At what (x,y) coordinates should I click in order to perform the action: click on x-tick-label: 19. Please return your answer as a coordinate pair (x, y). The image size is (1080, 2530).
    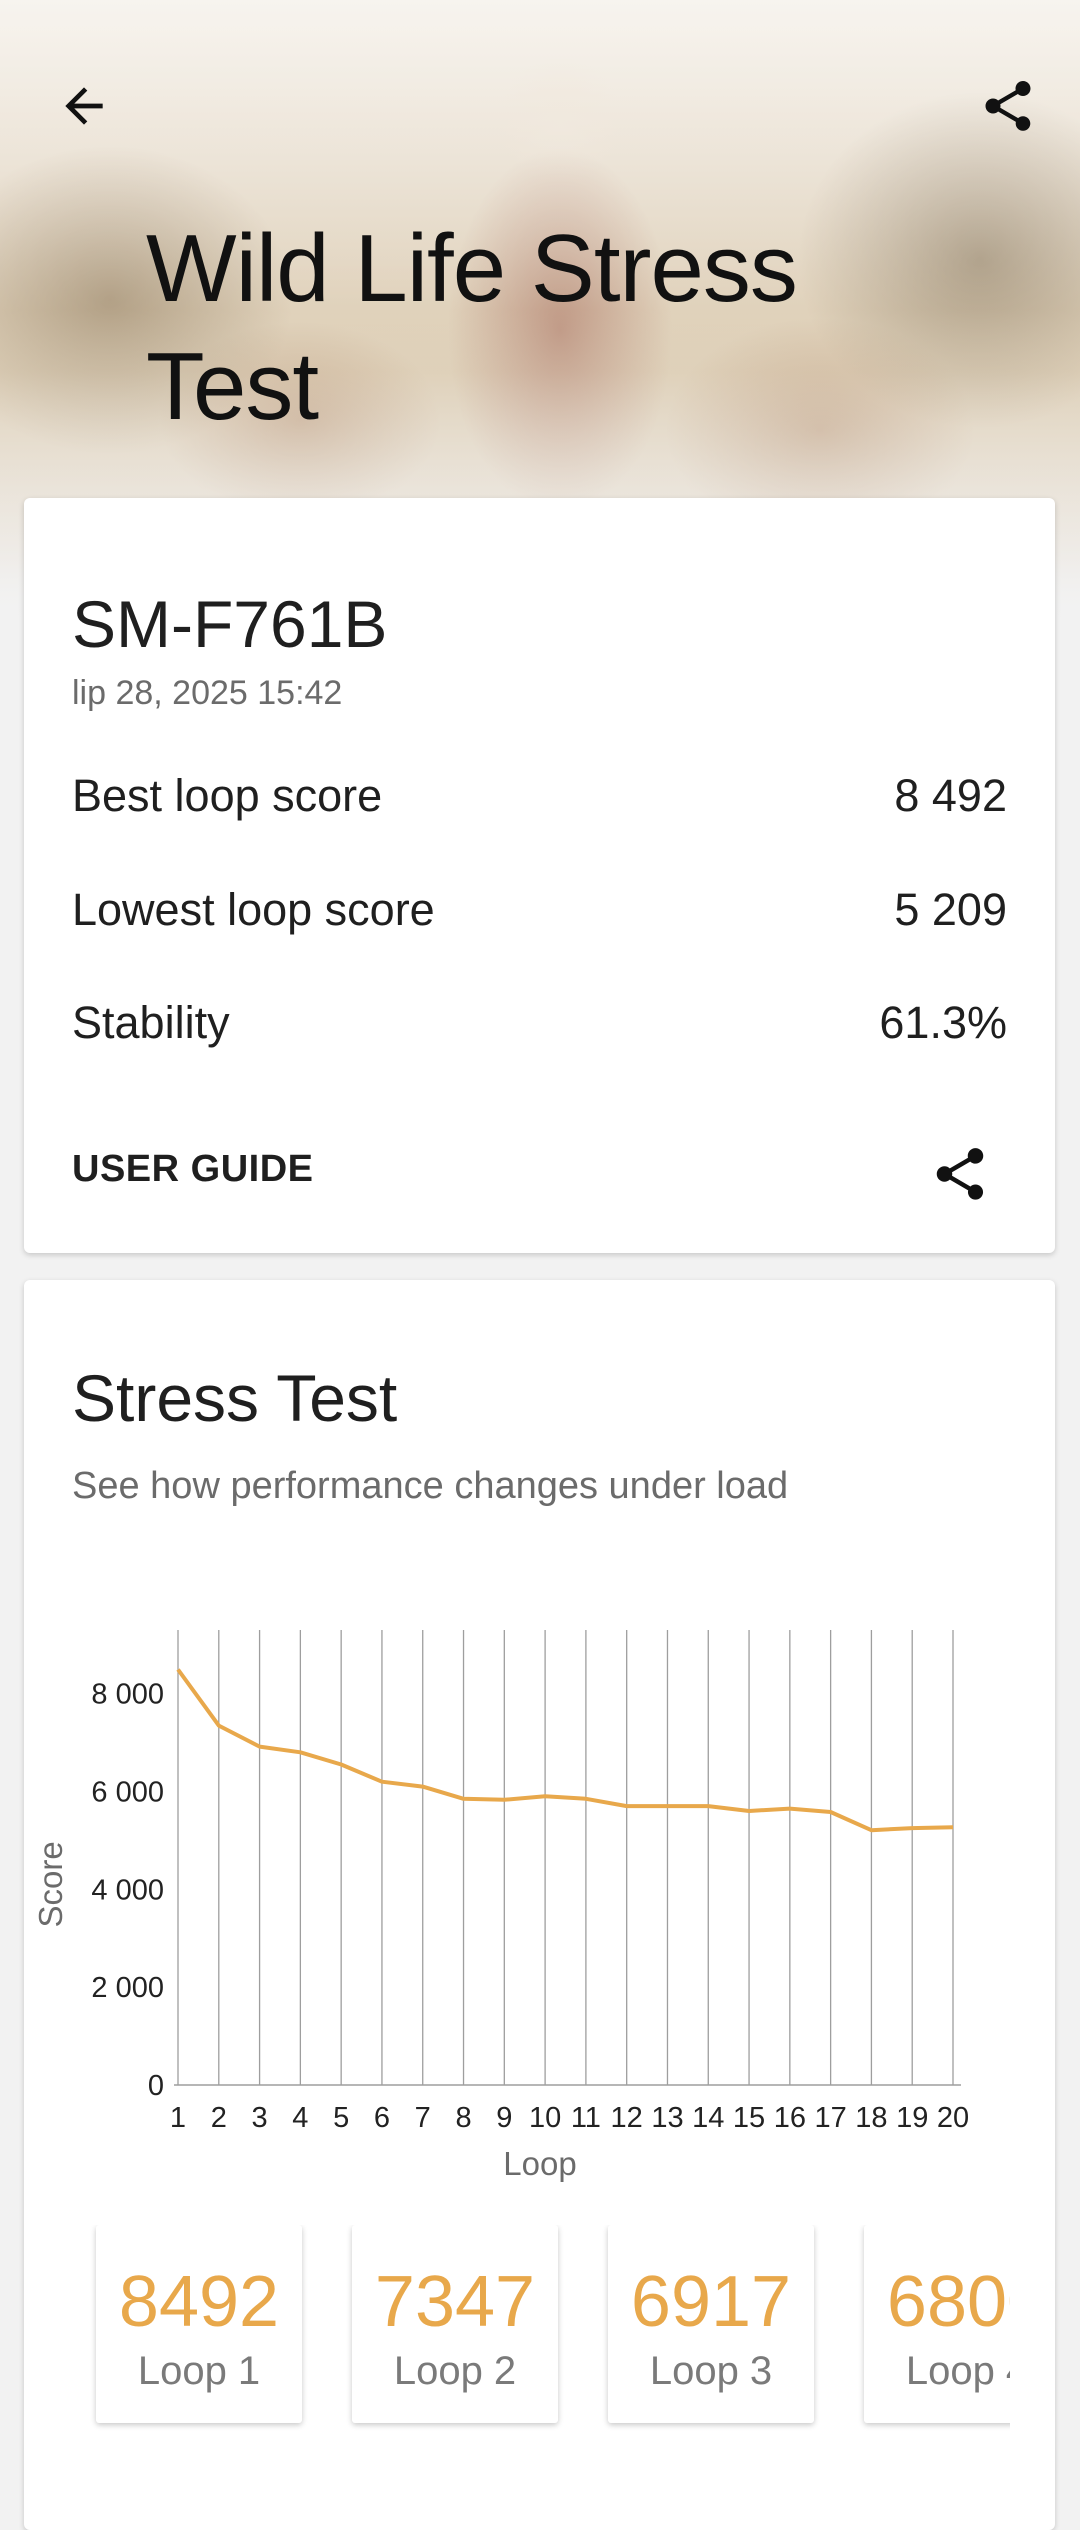
    Looking at the image, I should click on (912, 2118).